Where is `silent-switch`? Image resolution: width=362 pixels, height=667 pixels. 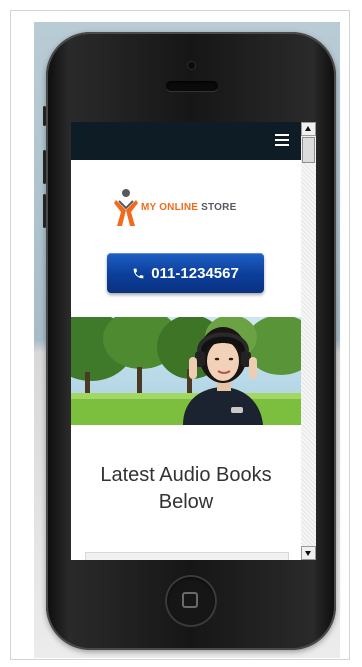
silent-switch is located at coordinates (44, 116).